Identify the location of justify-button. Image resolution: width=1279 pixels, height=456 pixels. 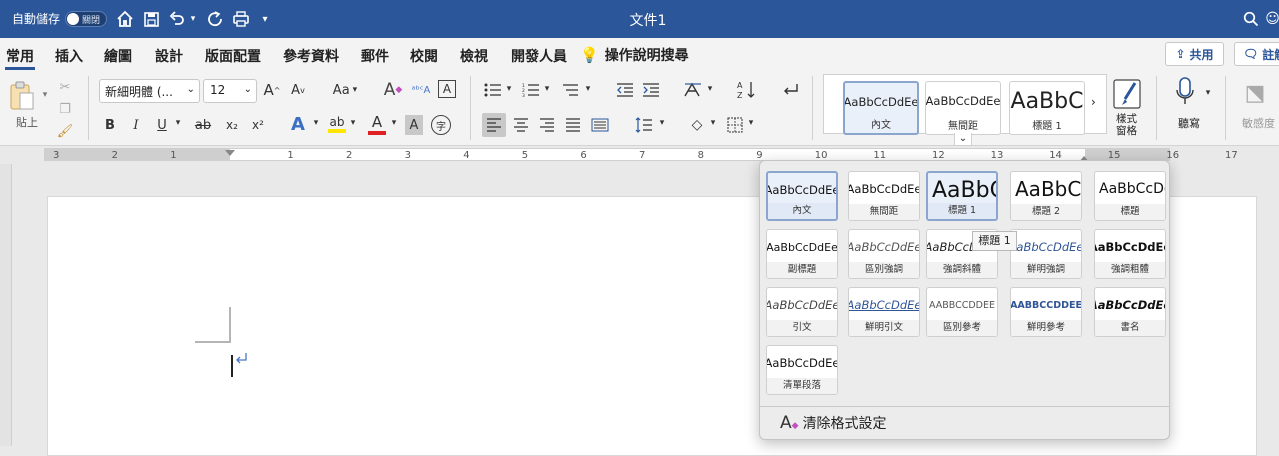
(573, 125).